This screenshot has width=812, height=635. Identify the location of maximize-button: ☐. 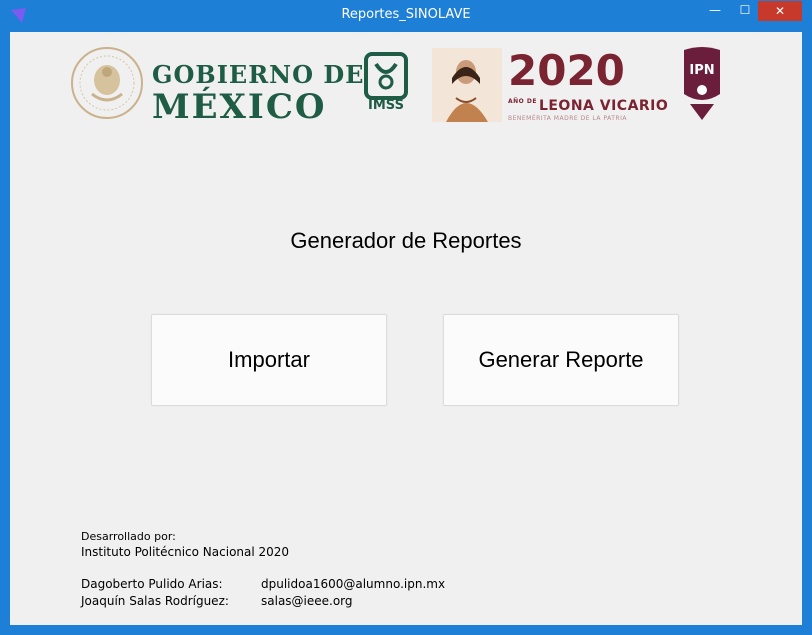
(745, 11).